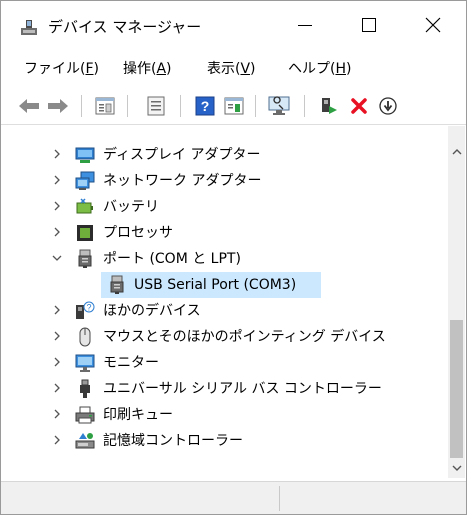 This screenshot has height=515, width=467. I want to click on update-driver-icon, so click(234, 106).